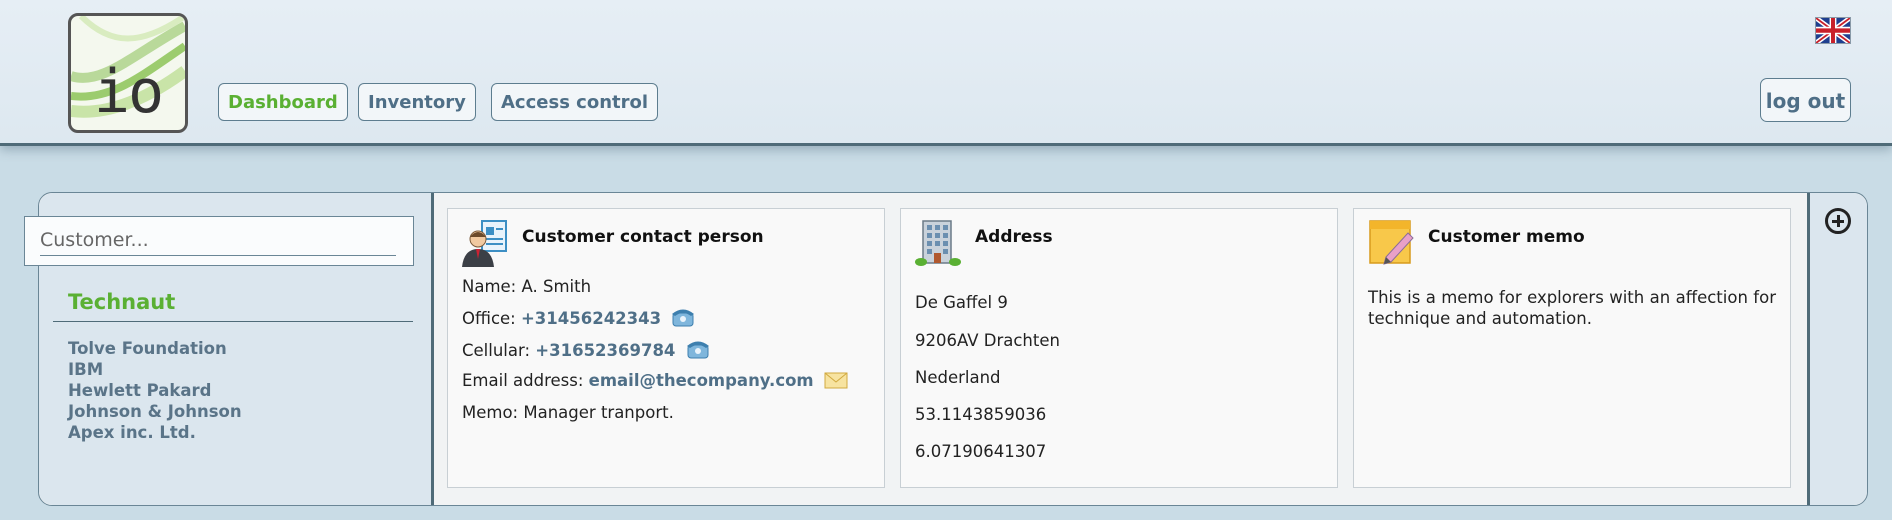 The height and width of the screenshot is (520, 1892). What do you see at coordinates (987, 340) in the screenshot?
I see `address-line: 9206AV Drachten` at bounding box center [987, 340].